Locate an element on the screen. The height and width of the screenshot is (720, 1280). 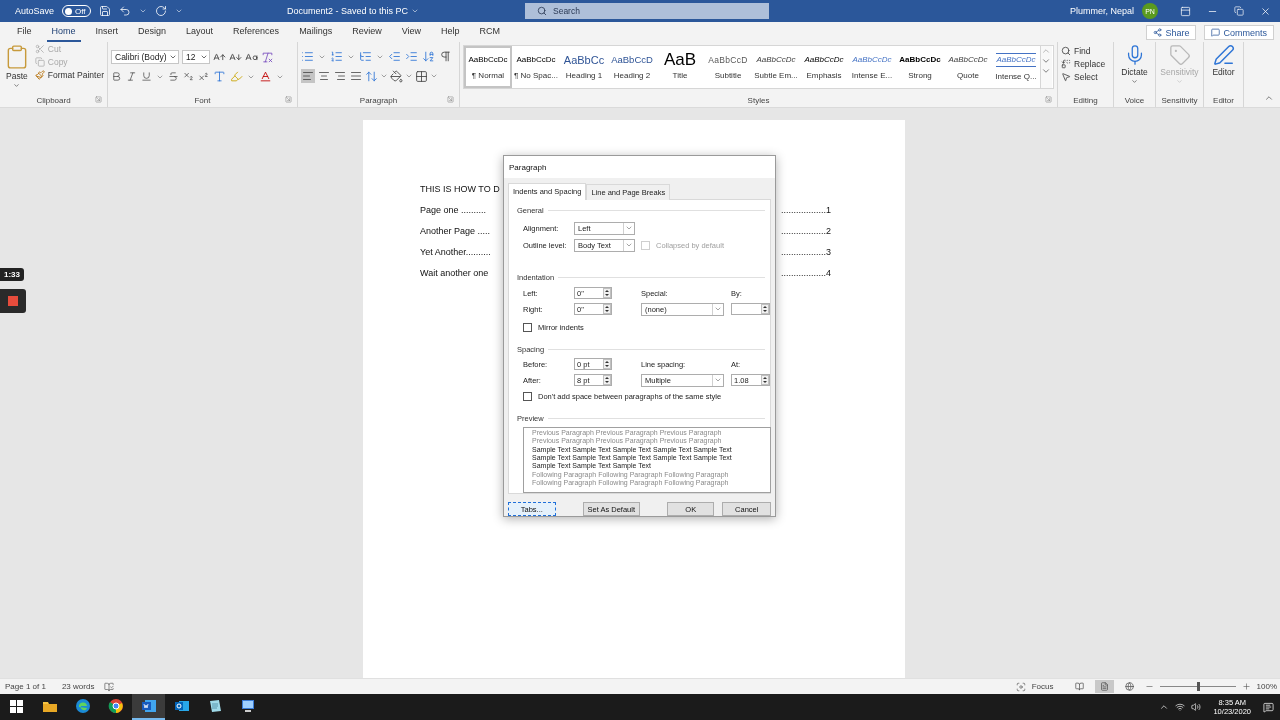
ribbon-tab: View is located at coordinates (411, 34).